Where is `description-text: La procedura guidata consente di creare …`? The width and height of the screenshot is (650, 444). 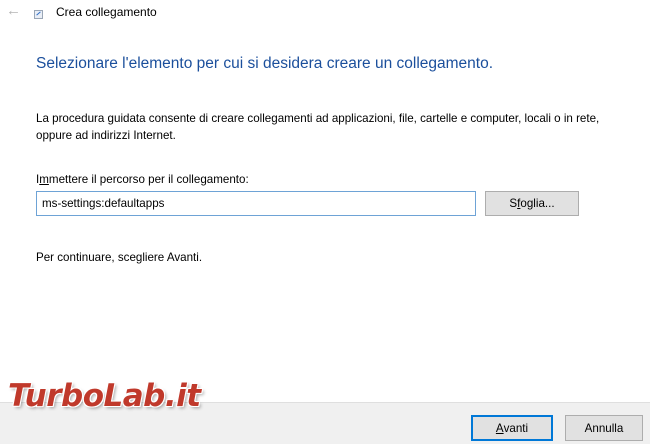 description-text: La procedura guidata consente di creare … is located at coordinates (318, 127).